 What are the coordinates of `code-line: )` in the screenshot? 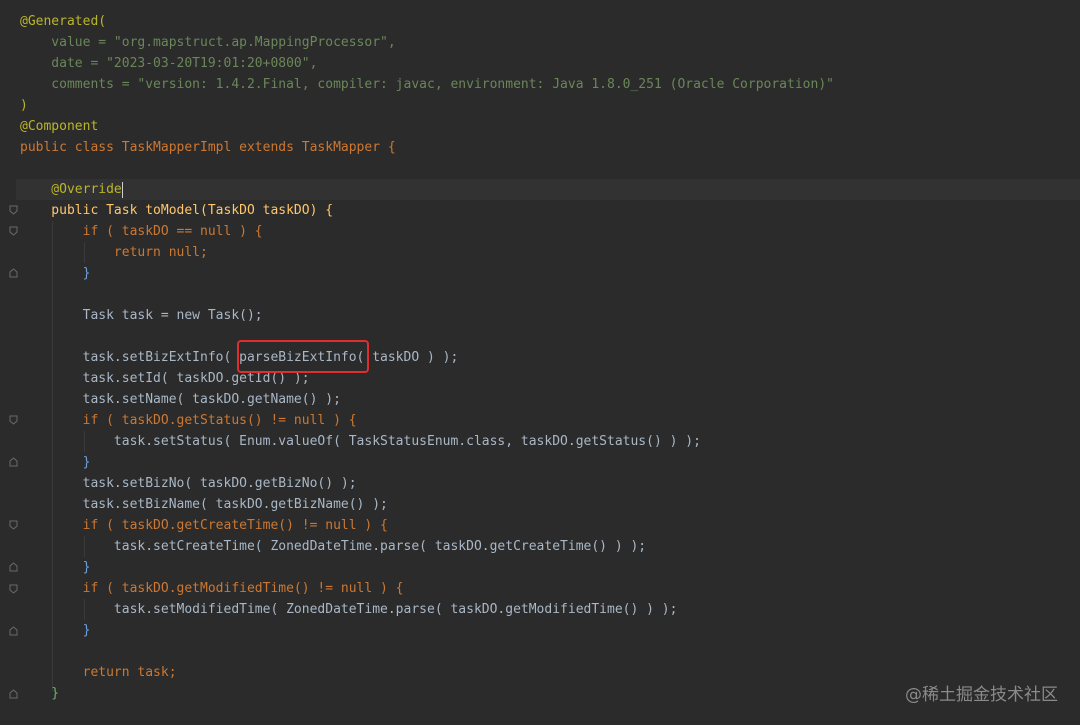 It's located at (550, 105).